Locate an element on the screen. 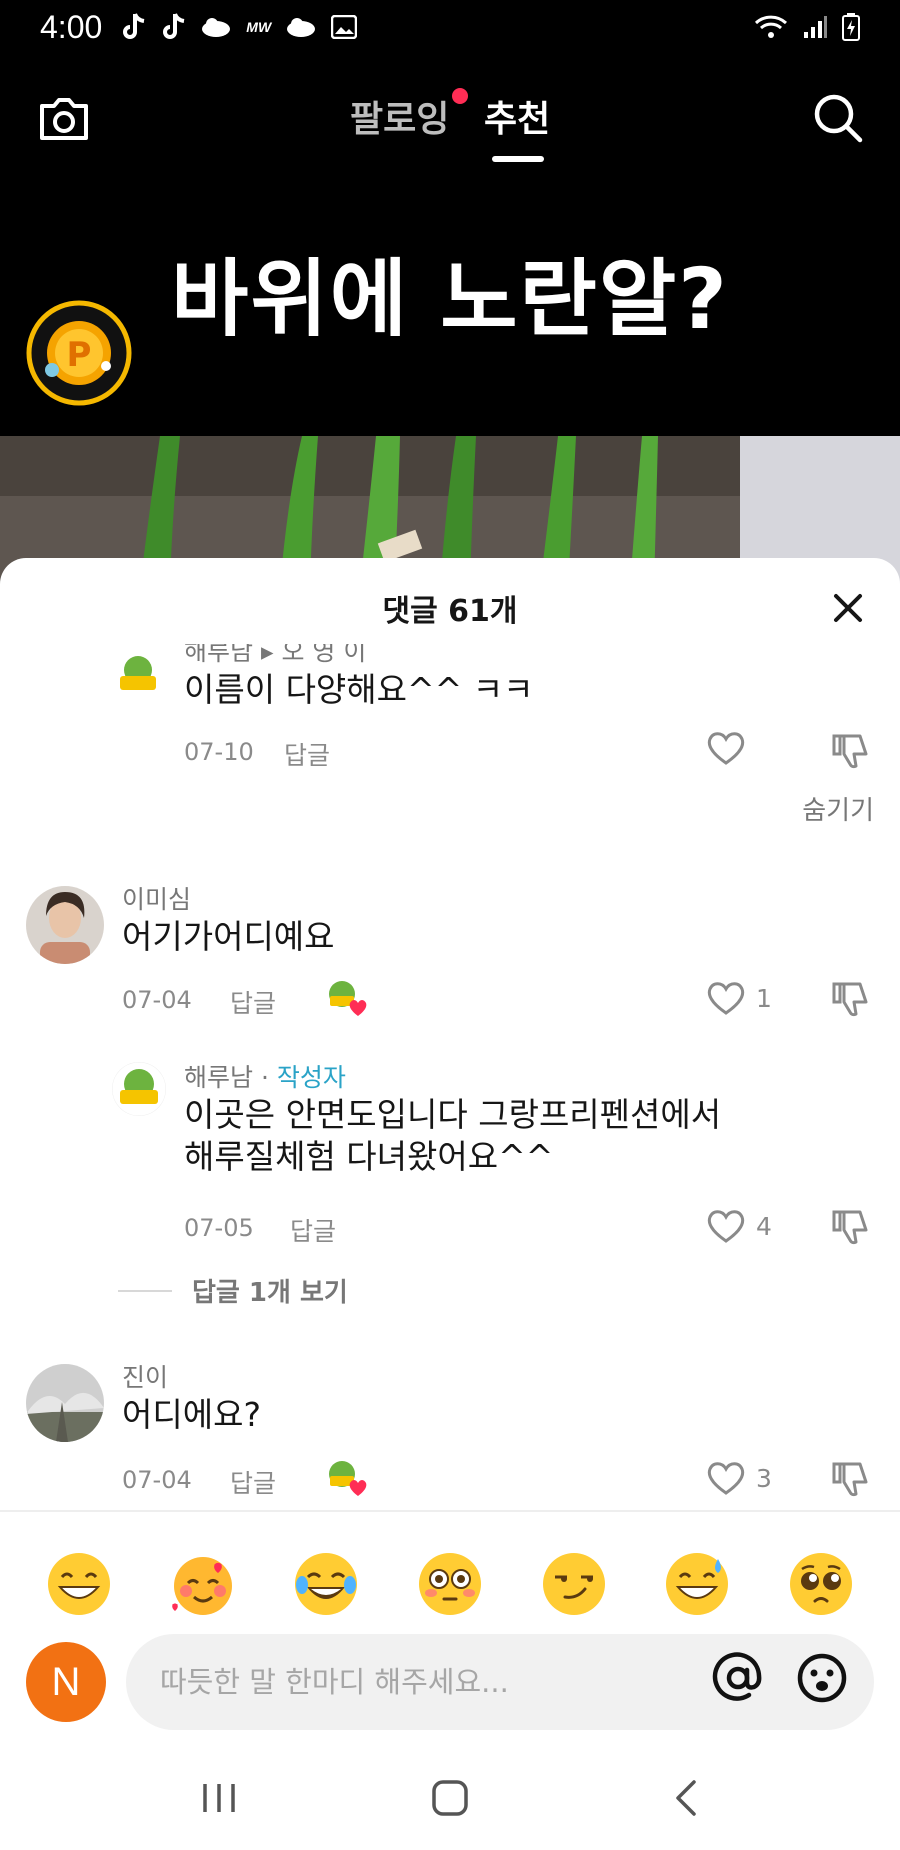 The image size is (900, 1850). top-navigation: 팔로잉 추천 is located at coordinates (450, 120).